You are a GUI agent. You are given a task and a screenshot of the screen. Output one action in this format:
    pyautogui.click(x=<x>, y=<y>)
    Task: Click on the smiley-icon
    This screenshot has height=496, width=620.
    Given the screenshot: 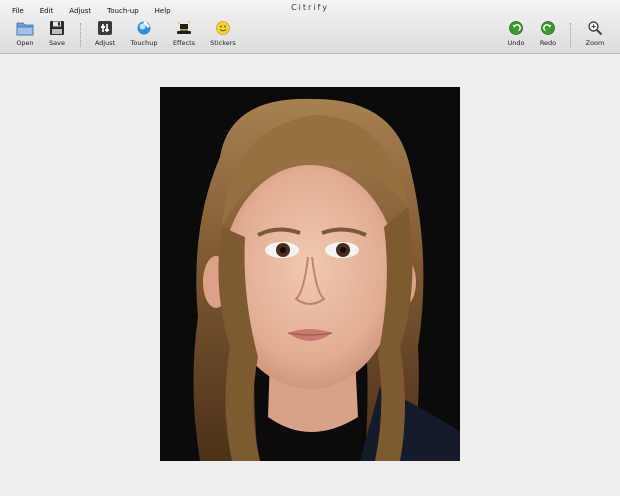 What is the action you would take?
    pyautogui.click(x=223, y=28)
    